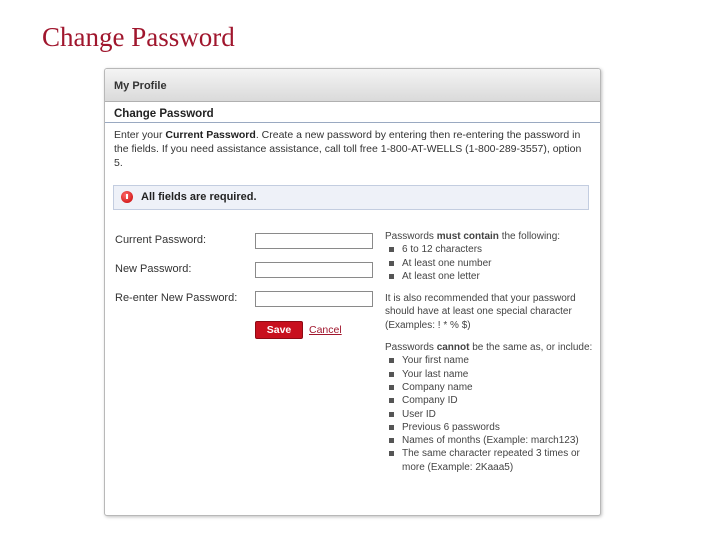 This screenshot has height=540, width=720. Describe the element at coordinates (314, 299) in the screenshot. I see `reenter-password-input` at that location.